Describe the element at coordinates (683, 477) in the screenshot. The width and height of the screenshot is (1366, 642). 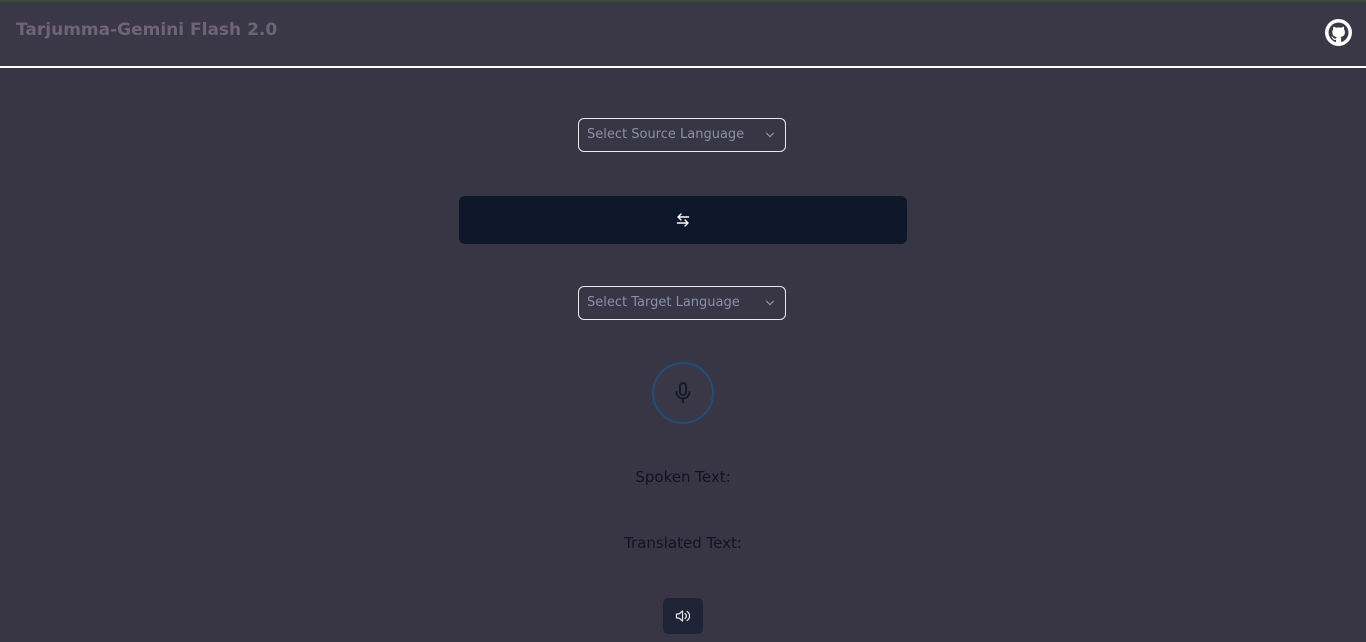
I see `spoken-text-label: Spoken Text:` at that location.